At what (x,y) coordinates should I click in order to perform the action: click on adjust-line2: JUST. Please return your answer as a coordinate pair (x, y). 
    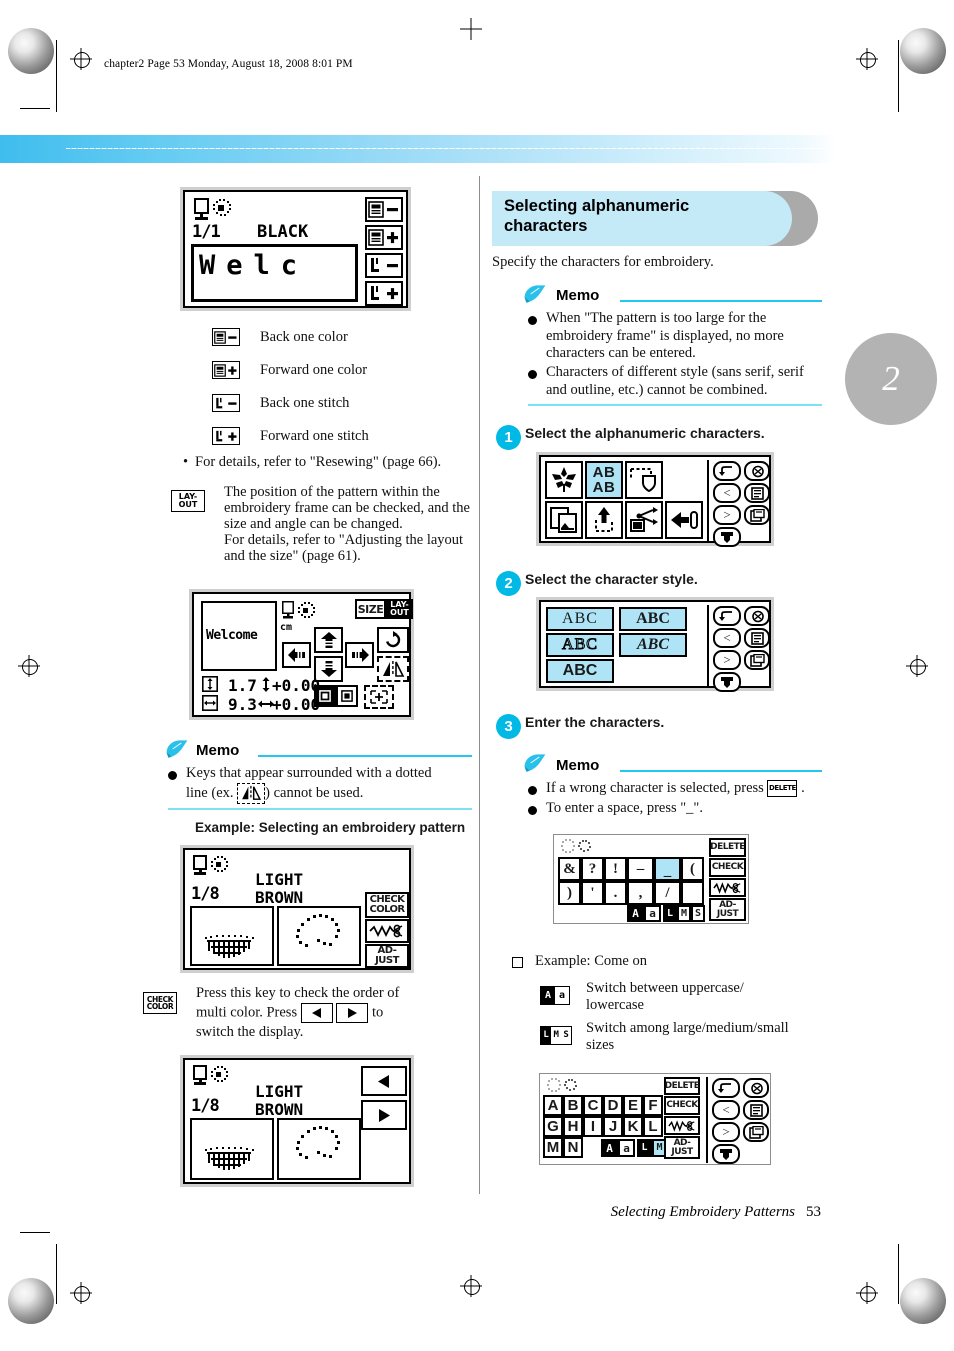
    Looking at the image, I should click on (387, 960).